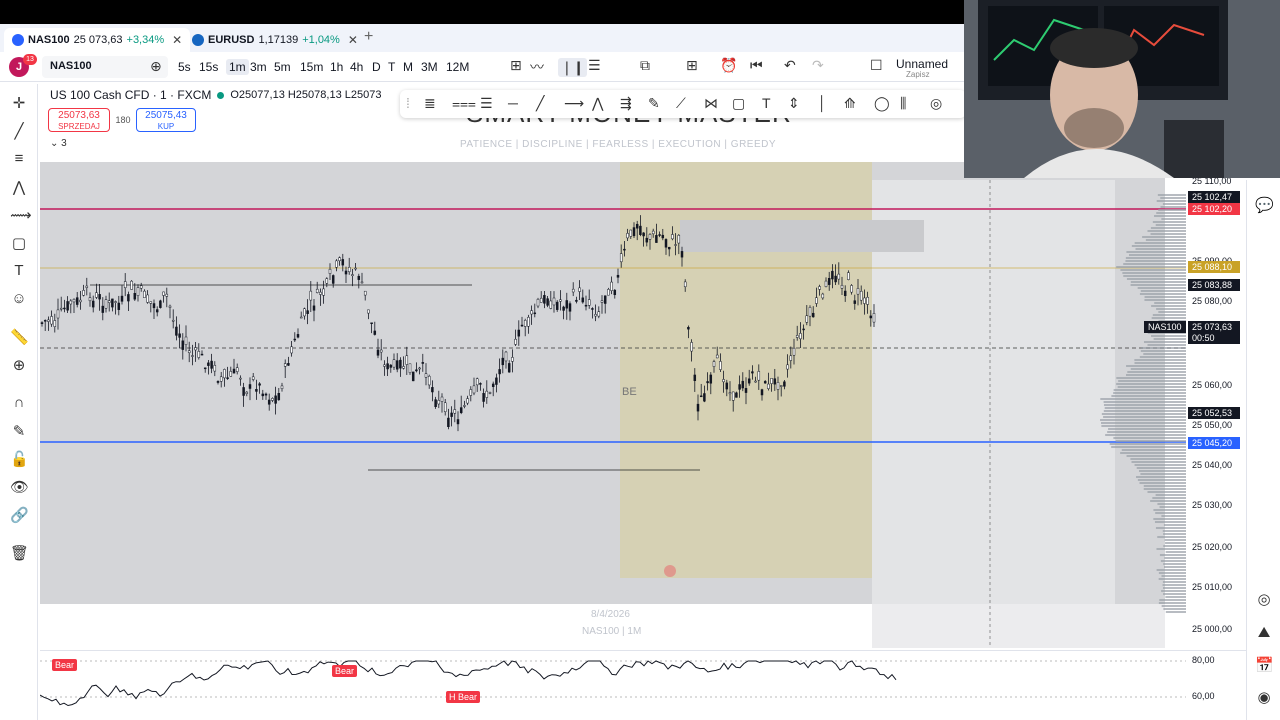 The image size is (1280, 720). I want to click on drag-handle-icon: ⁞, so click(408, 103).